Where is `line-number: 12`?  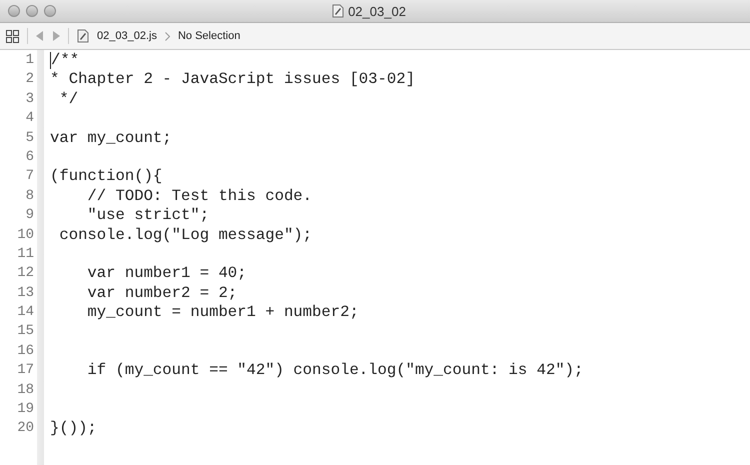 line-number: 12 is located at coordinates (25, 274).